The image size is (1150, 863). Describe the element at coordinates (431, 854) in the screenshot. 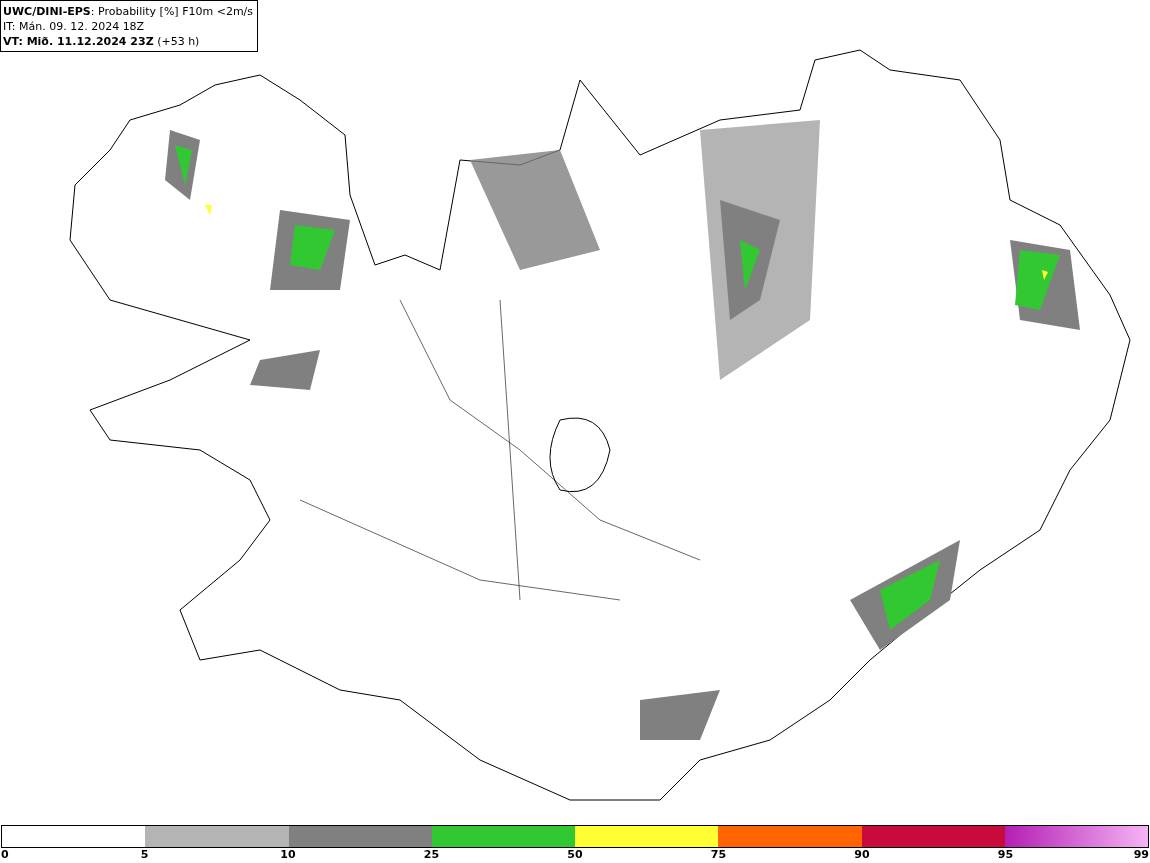

I see `scale-tick-label: 25` at that location.